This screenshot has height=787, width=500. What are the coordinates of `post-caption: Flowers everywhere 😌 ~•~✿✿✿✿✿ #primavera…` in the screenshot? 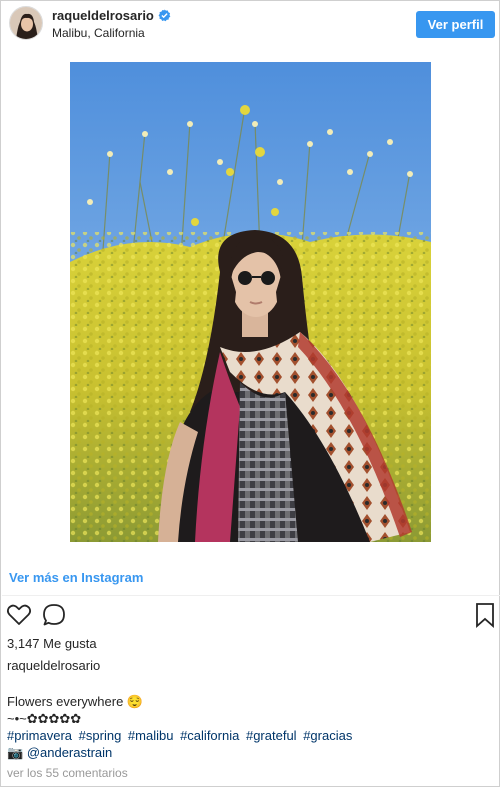 It's located at (247, 727).